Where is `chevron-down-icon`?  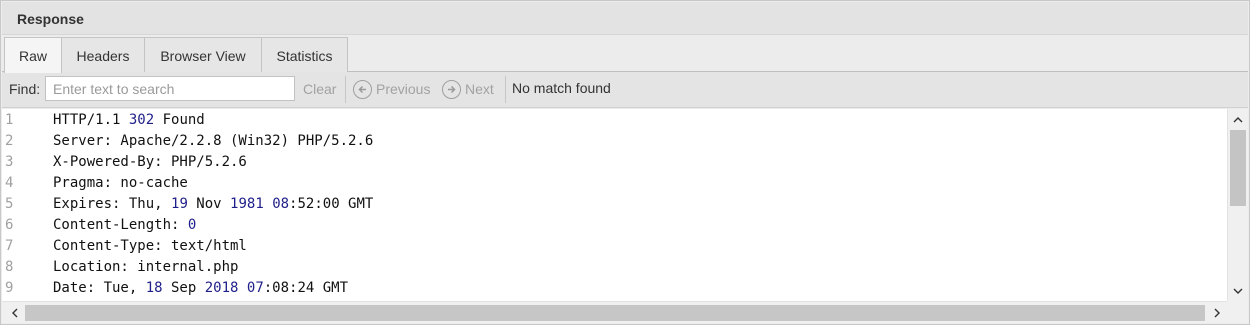 chevron-down-icon is located at coordinates (1238, 291).